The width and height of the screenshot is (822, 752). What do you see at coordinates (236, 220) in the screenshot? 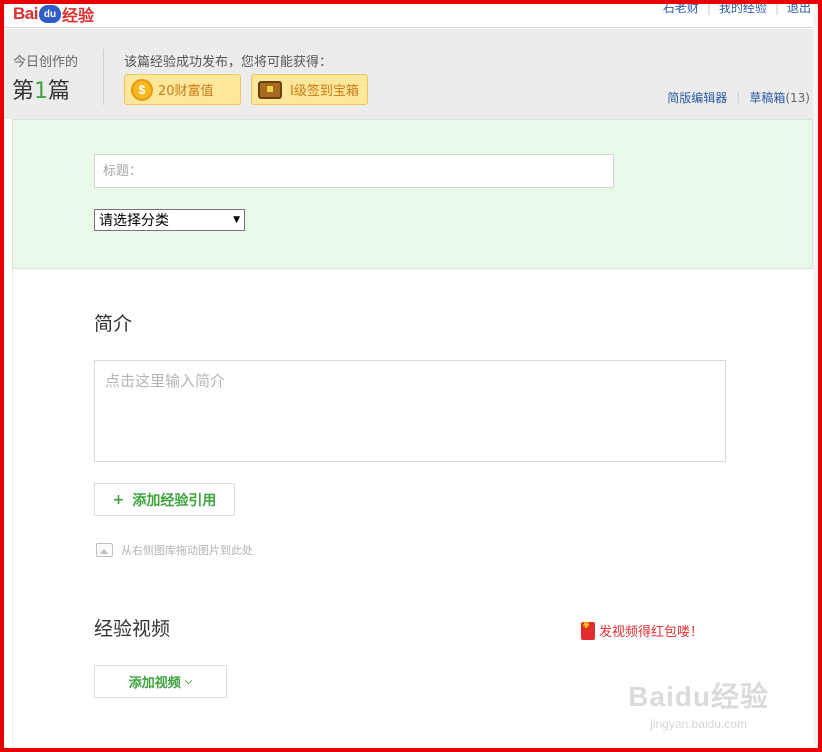
I see `dropdown-arrow-icon: ▼` at bounding box center [236, 220].